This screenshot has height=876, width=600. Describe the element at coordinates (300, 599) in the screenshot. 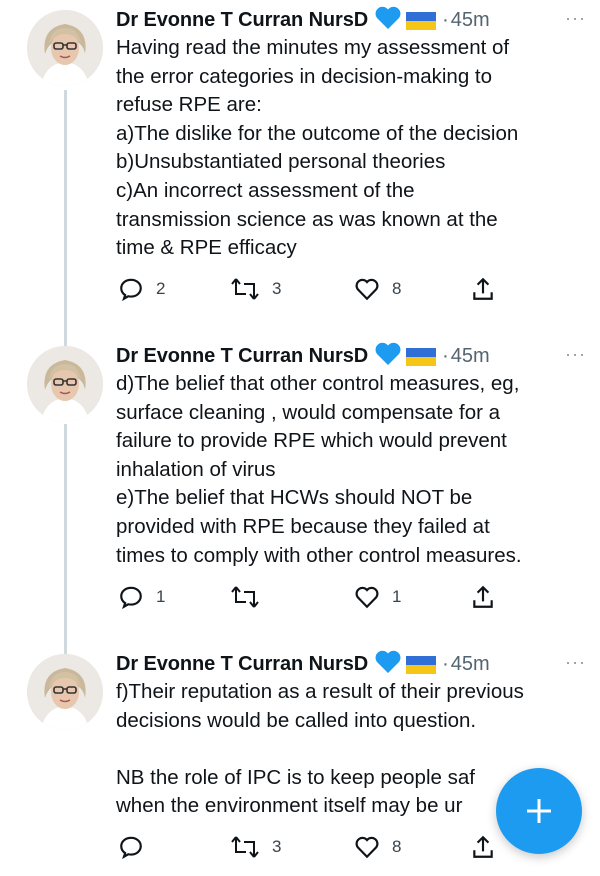

I see `tweet-actions: 1 1` at that location.